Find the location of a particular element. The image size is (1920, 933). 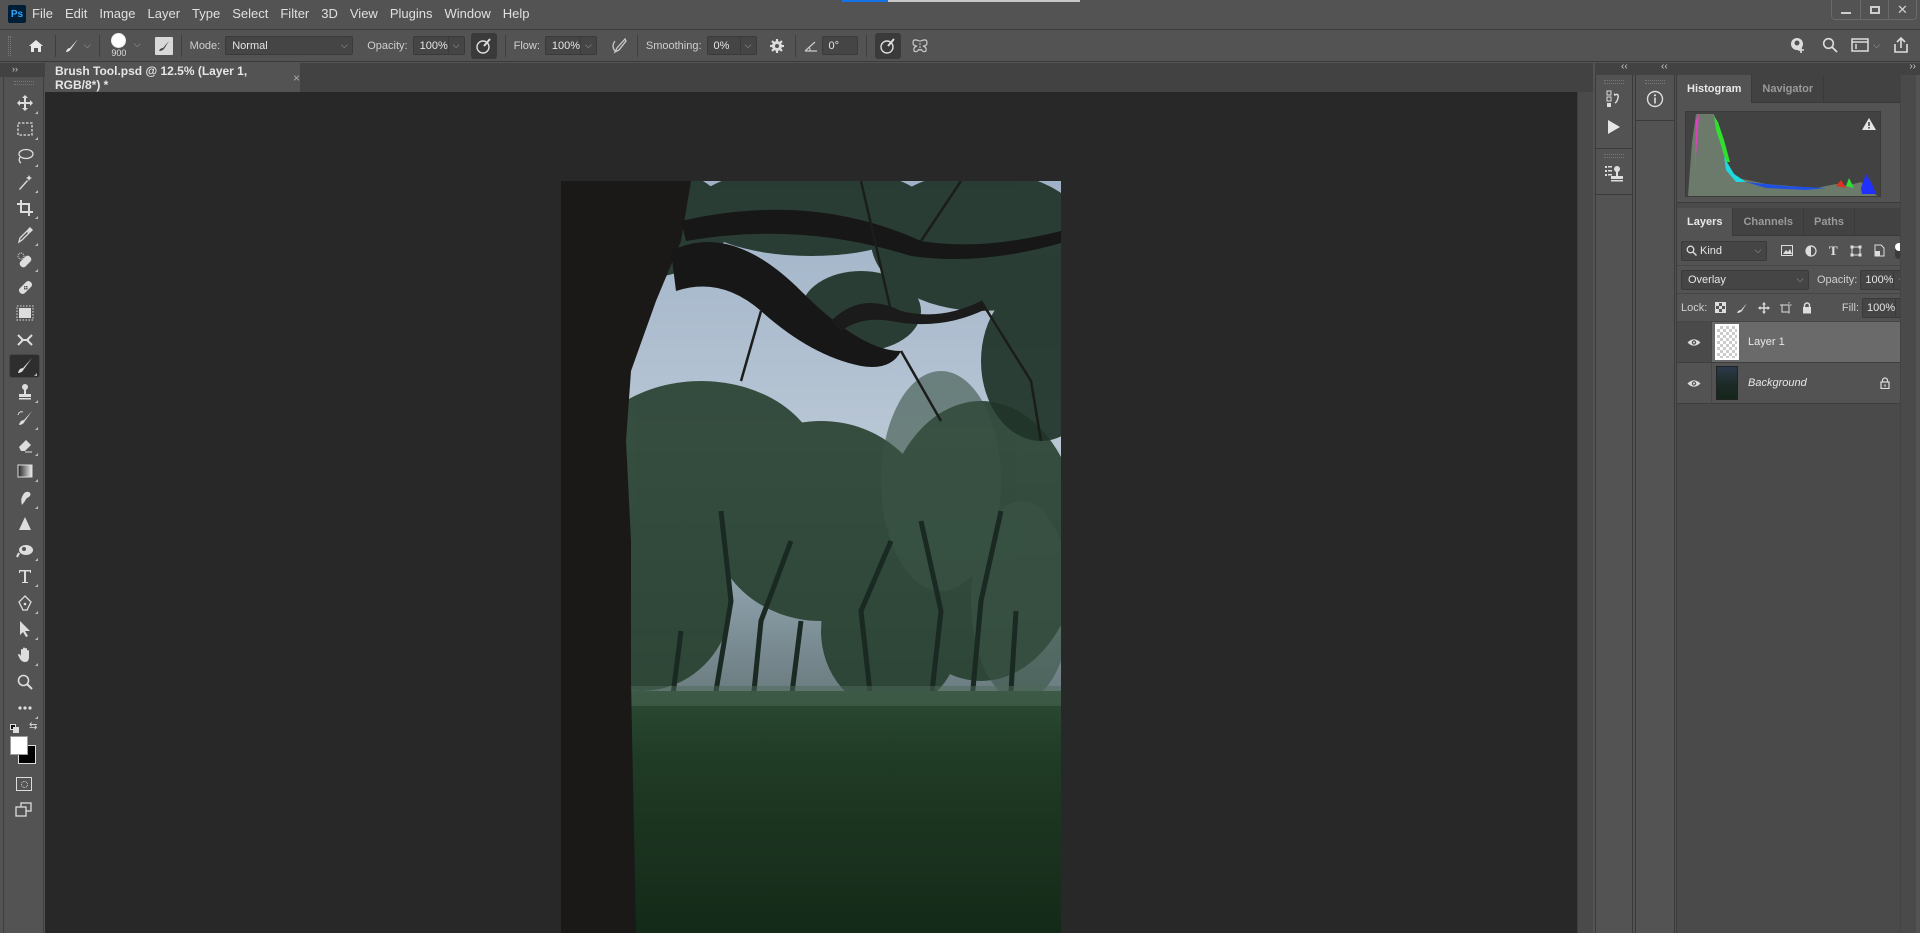

pressure-opacity-toggle is located at coordinates (483, 45).